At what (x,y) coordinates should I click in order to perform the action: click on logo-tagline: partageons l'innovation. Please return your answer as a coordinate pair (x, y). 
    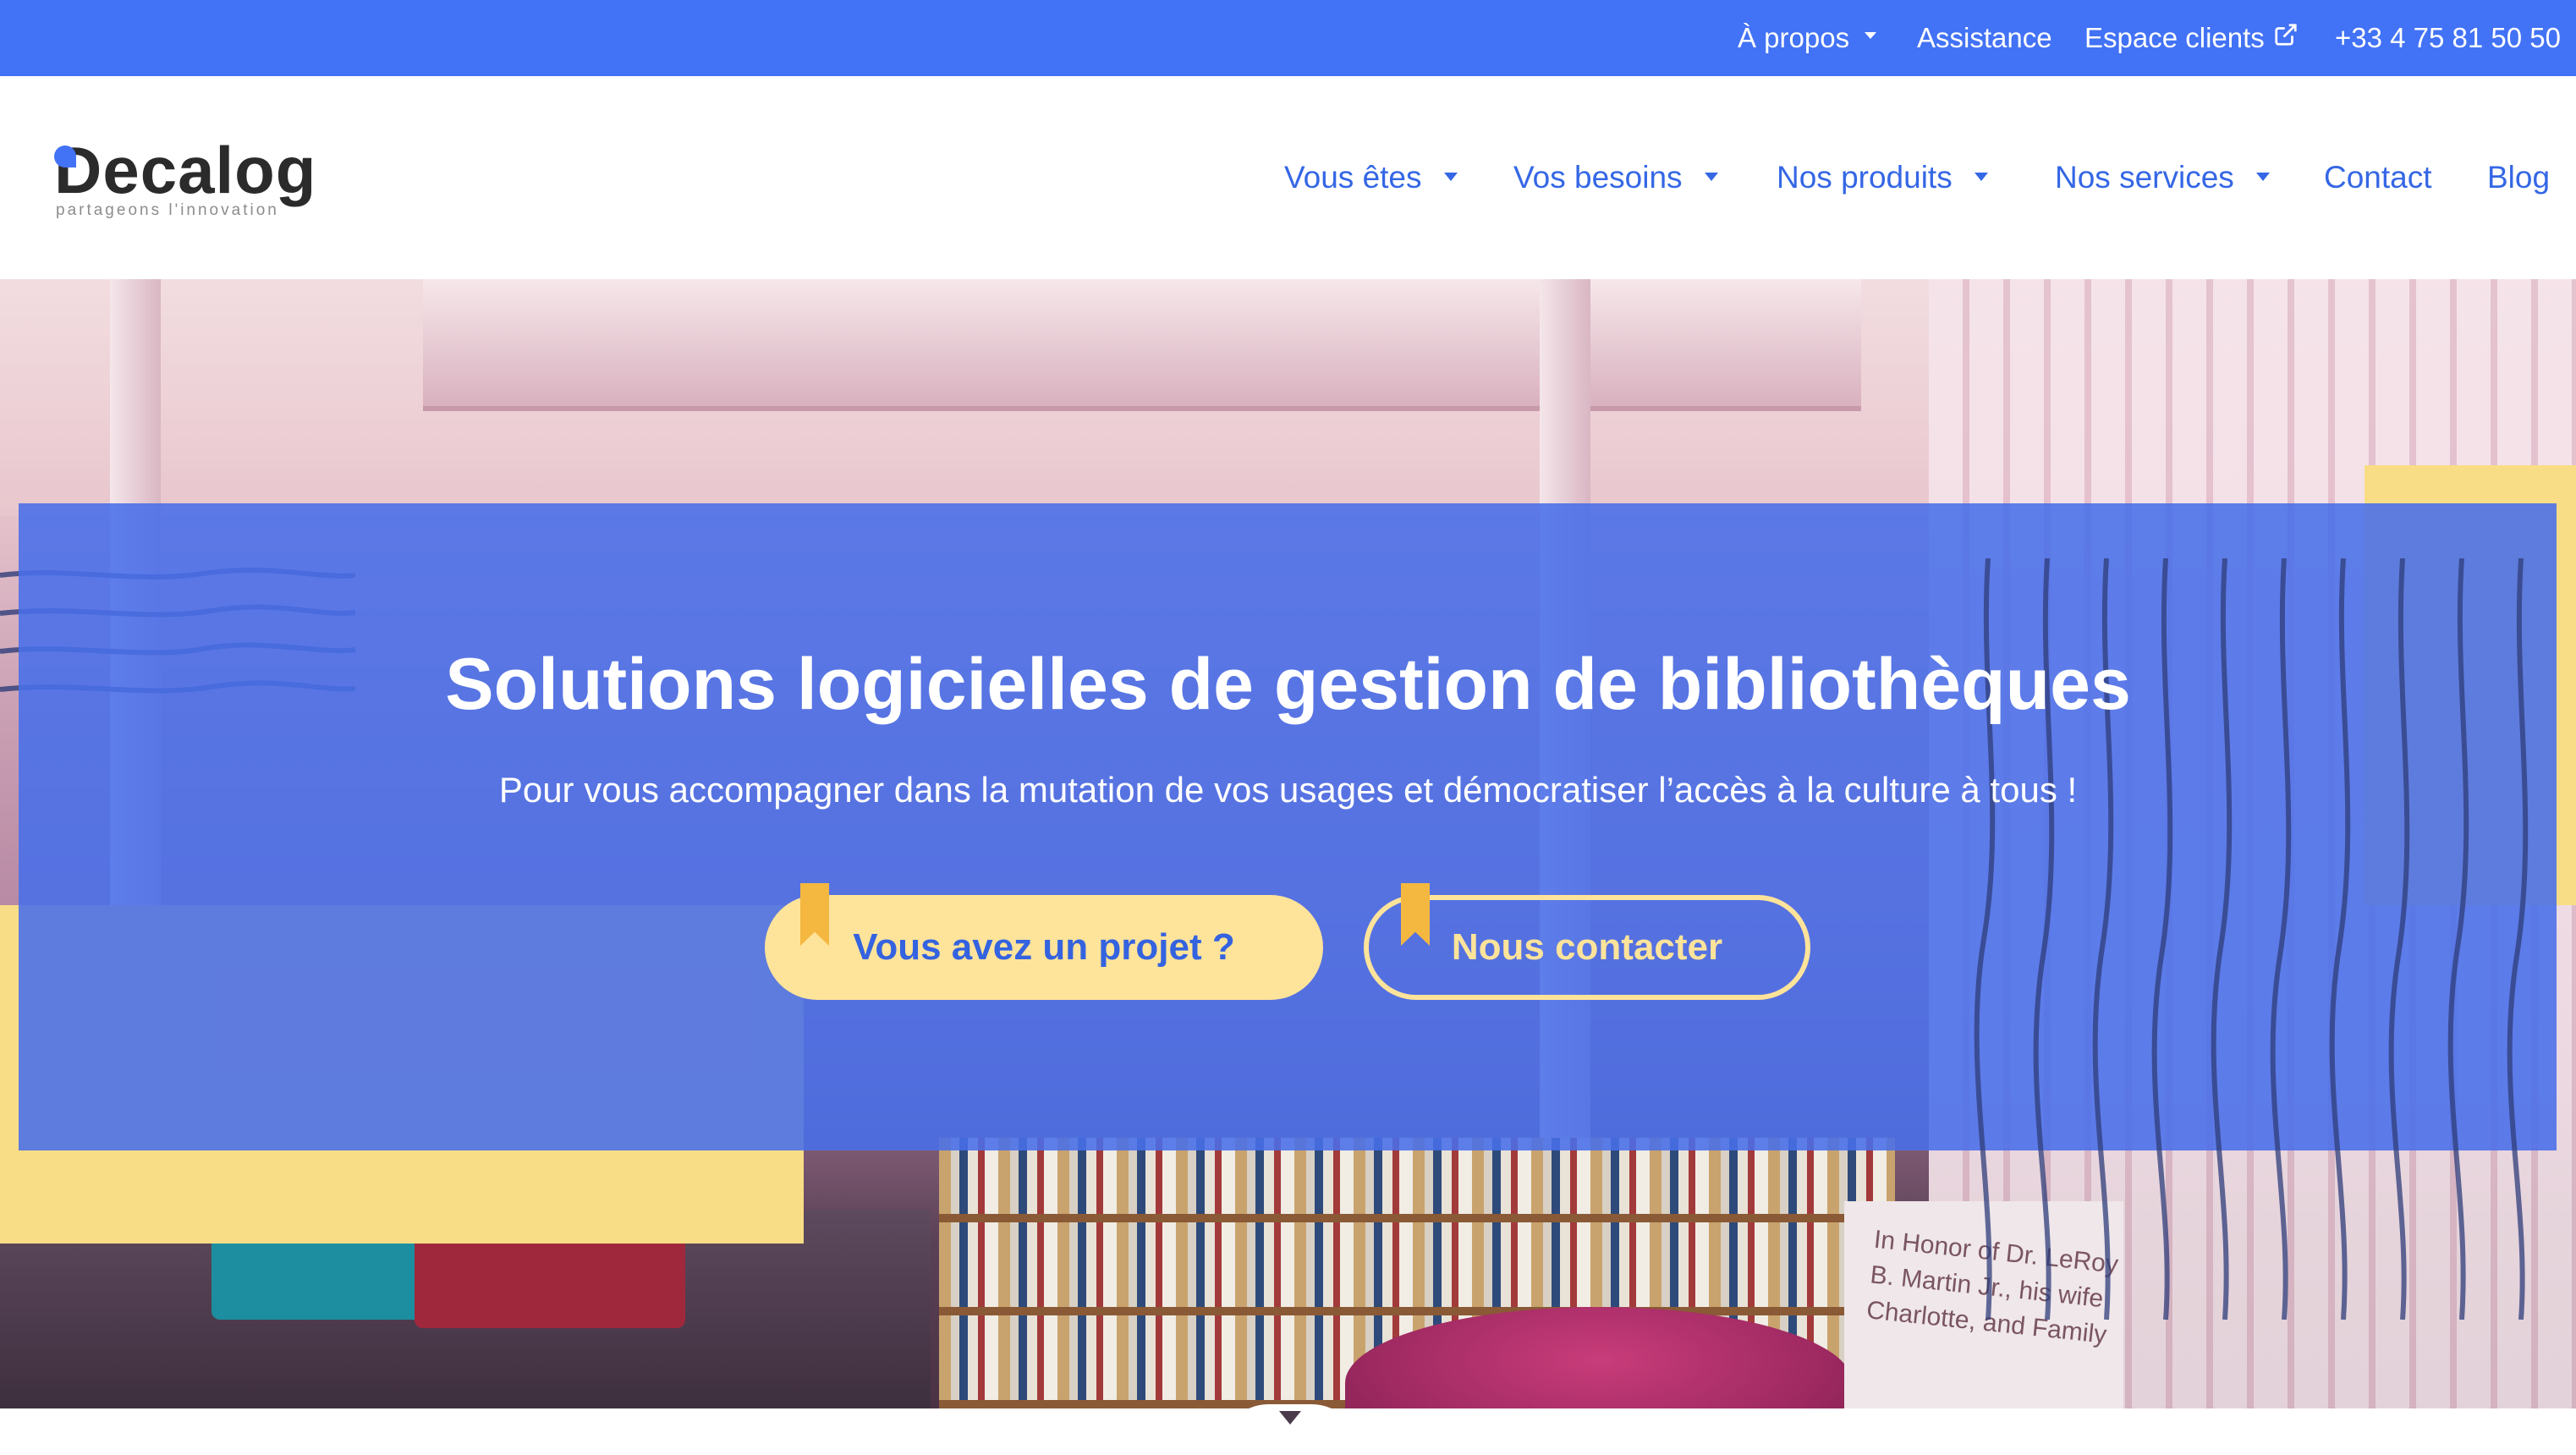
    Looking at the image, I should click on (168, 210).